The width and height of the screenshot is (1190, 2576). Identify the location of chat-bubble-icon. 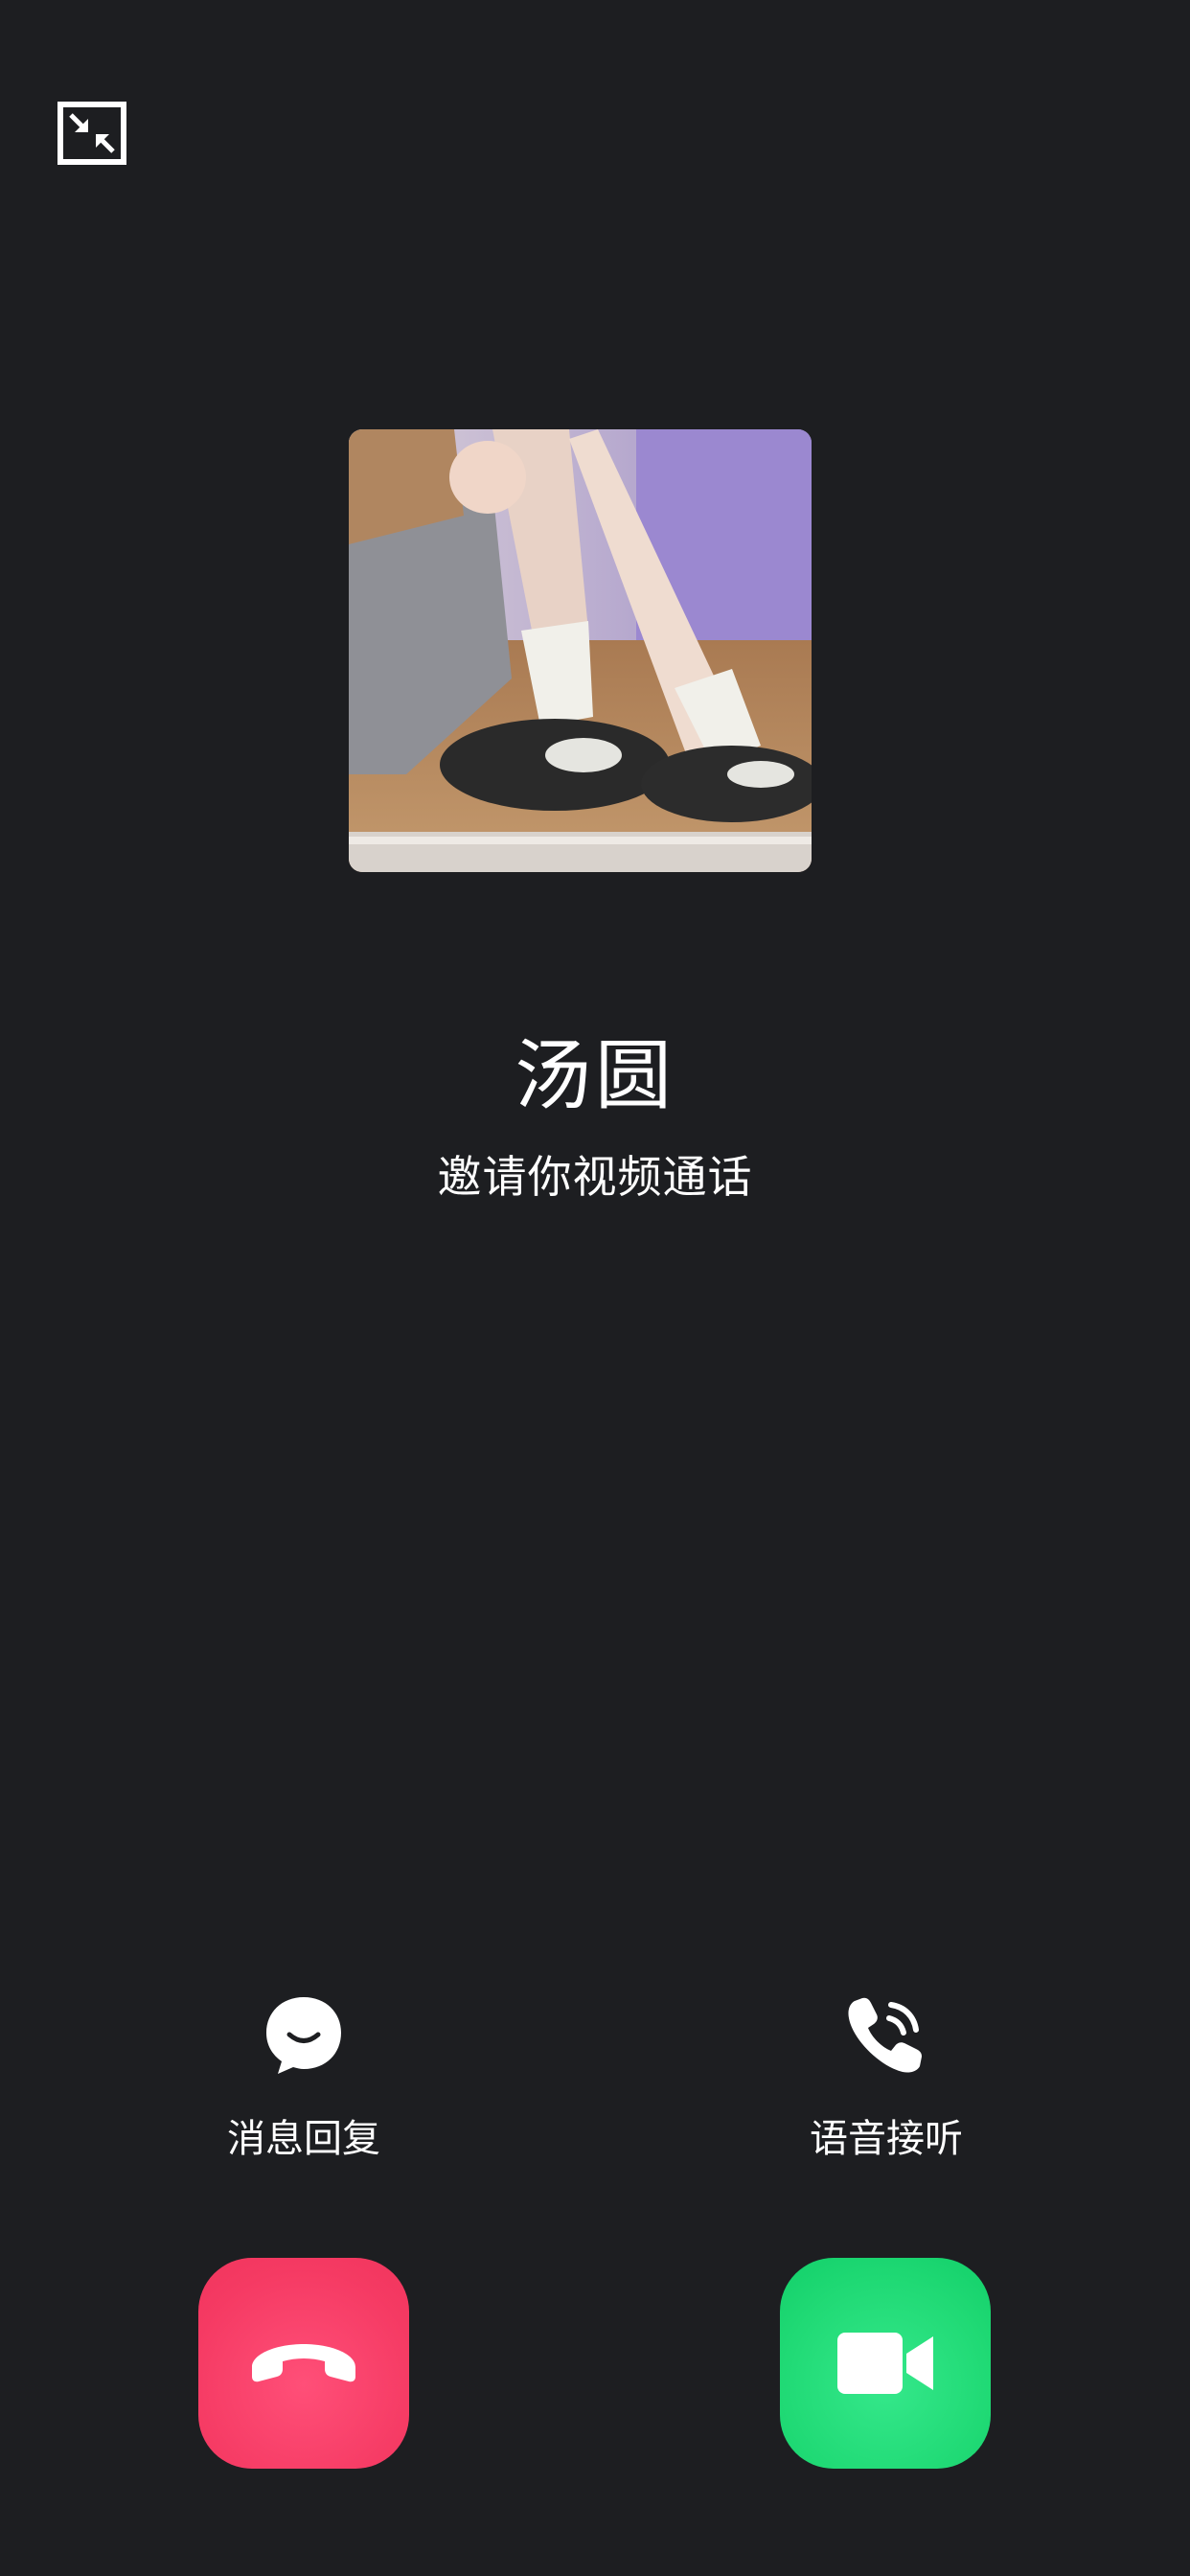
(304, 2035).